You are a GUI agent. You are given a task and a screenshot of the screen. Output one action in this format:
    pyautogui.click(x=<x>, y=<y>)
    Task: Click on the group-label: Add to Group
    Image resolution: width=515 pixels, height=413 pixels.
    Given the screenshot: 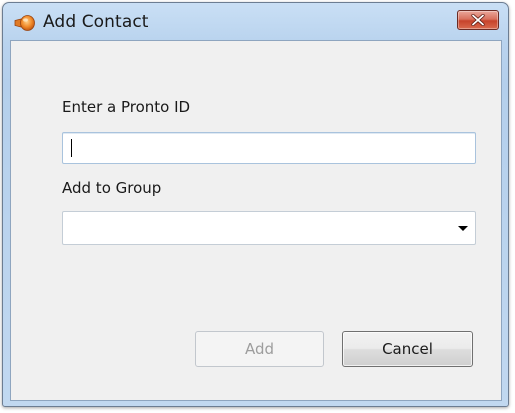 What is the action you would take?
    pyautogui.click(x=112, y=188)
    